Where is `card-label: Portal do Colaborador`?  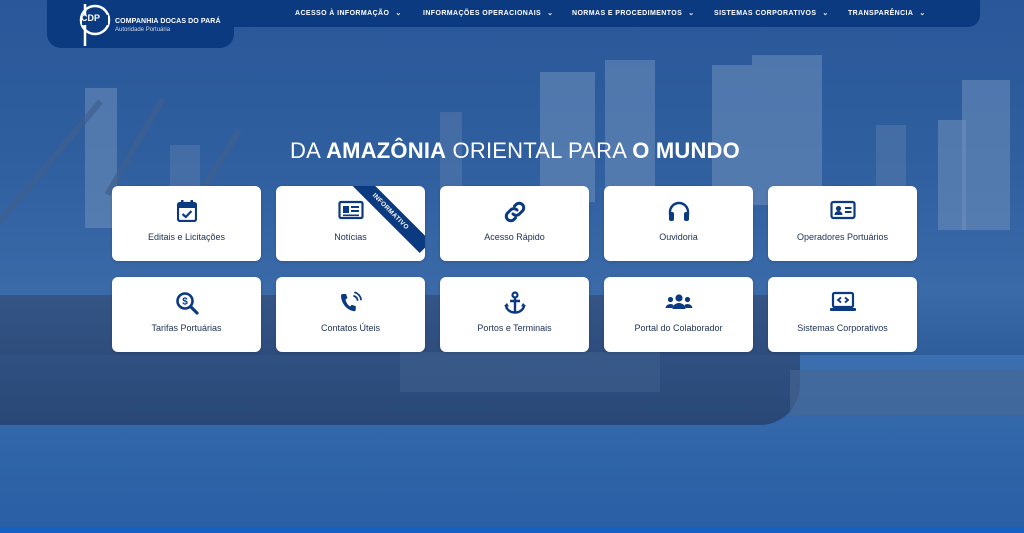
card-label: Portal do Colaborador is located at coordinates (678, 328).